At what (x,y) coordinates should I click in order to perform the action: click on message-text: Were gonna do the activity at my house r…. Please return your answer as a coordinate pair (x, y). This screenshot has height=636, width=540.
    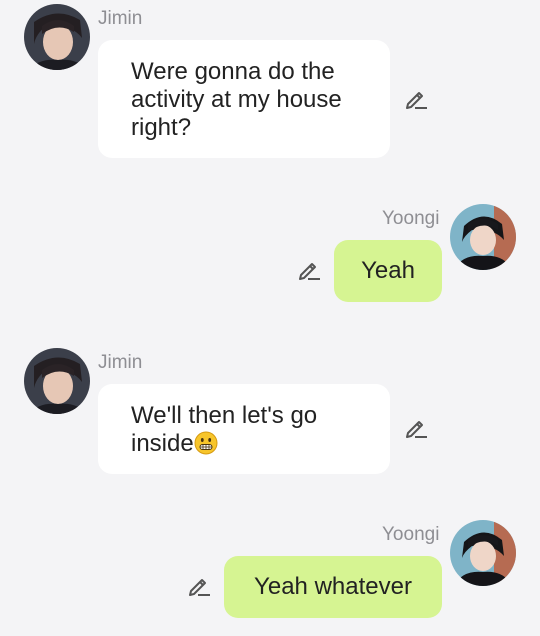
    Looking at the image, I should click on (236, 99).